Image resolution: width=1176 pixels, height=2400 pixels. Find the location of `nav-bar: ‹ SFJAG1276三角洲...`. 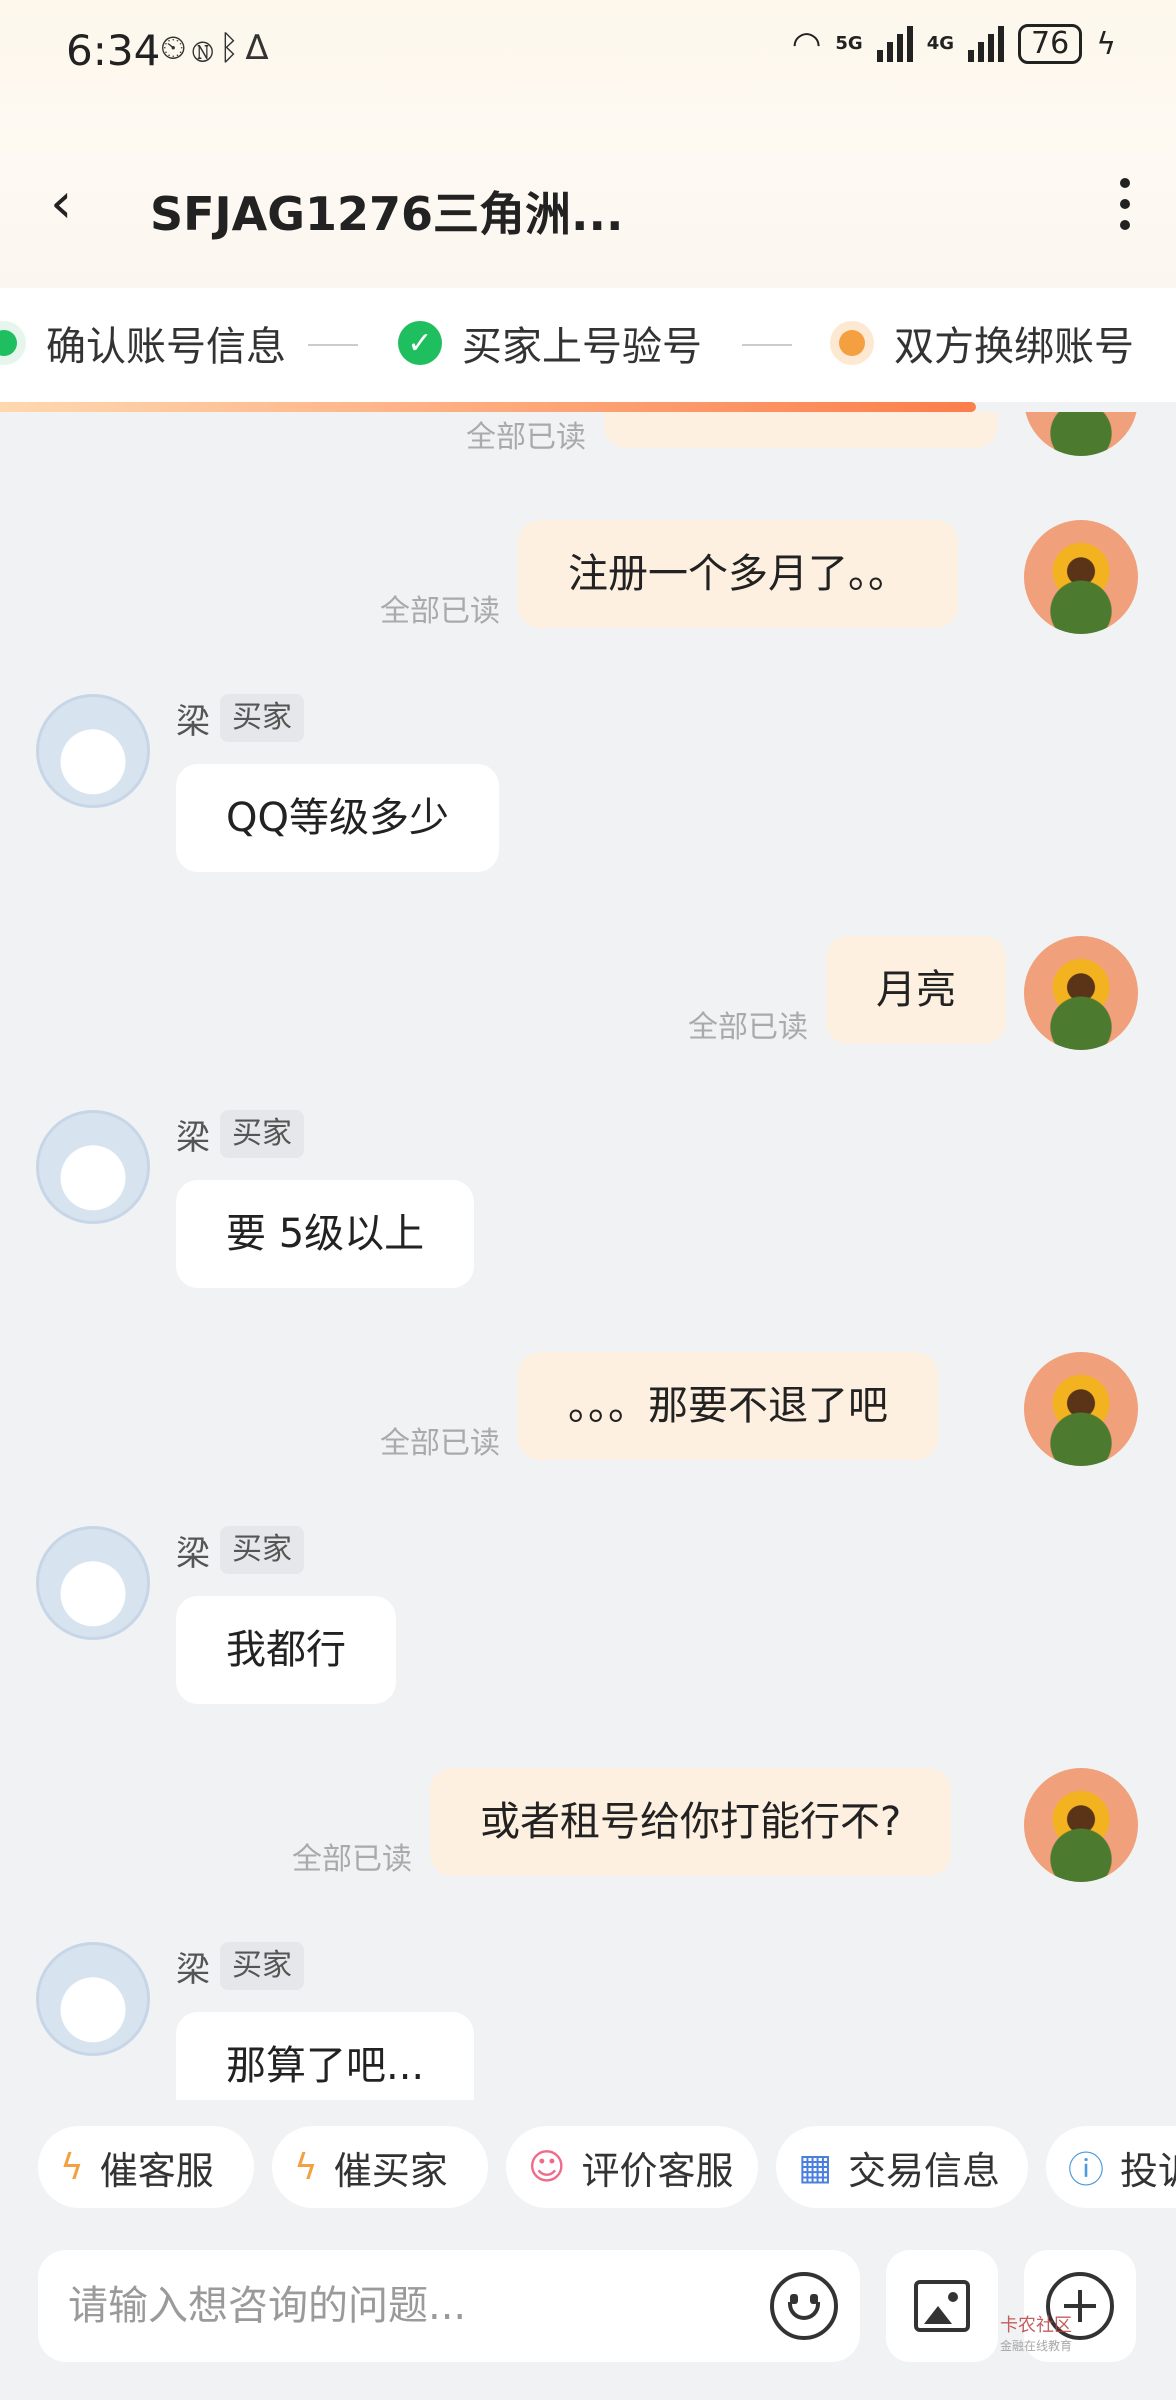

nav-bar: ‹ SFJAG1276三角洲... is located at coordinates (588, 205).